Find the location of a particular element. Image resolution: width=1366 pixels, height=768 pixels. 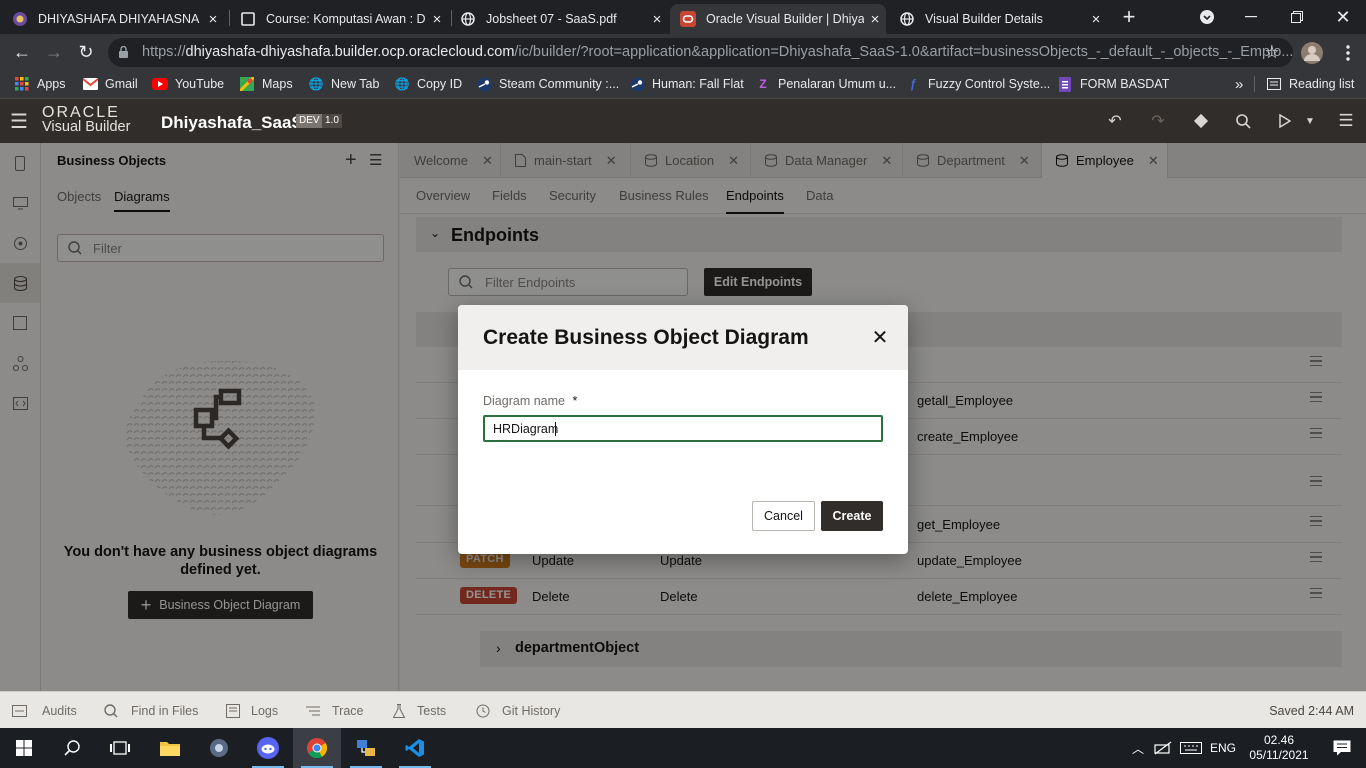

browser-tab: DHIYASHAFA DHIYAHASNA H × is located at coordinates (118, 19).